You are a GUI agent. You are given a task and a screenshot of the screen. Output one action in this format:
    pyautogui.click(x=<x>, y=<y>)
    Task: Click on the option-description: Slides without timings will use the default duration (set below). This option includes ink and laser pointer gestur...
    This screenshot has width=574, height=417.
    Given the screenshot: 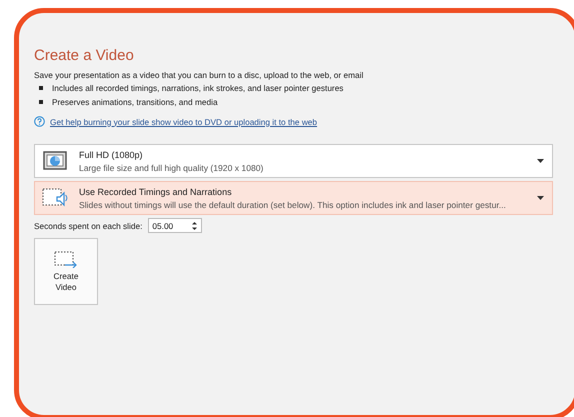 What is the action you would take?
    pyautogui.click(x=293, y=205)
    